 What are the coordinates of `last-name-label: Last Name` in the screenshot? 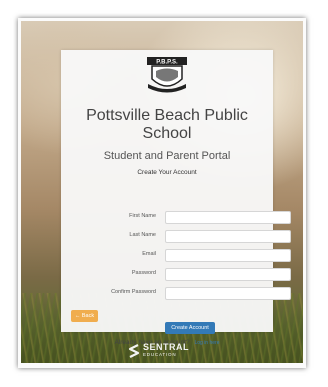 It's located at (142, 235).